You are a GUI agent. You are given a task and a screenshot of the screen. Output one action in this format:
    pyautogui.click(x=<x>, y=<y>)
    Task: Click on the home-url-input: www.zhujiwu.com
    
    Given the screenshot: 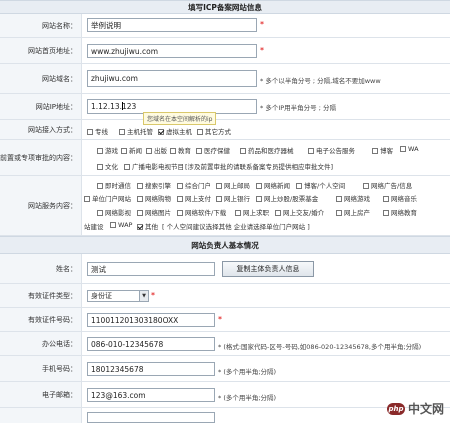 What is the action you would take?
    pyautogui.click(x=172, y=51)
    